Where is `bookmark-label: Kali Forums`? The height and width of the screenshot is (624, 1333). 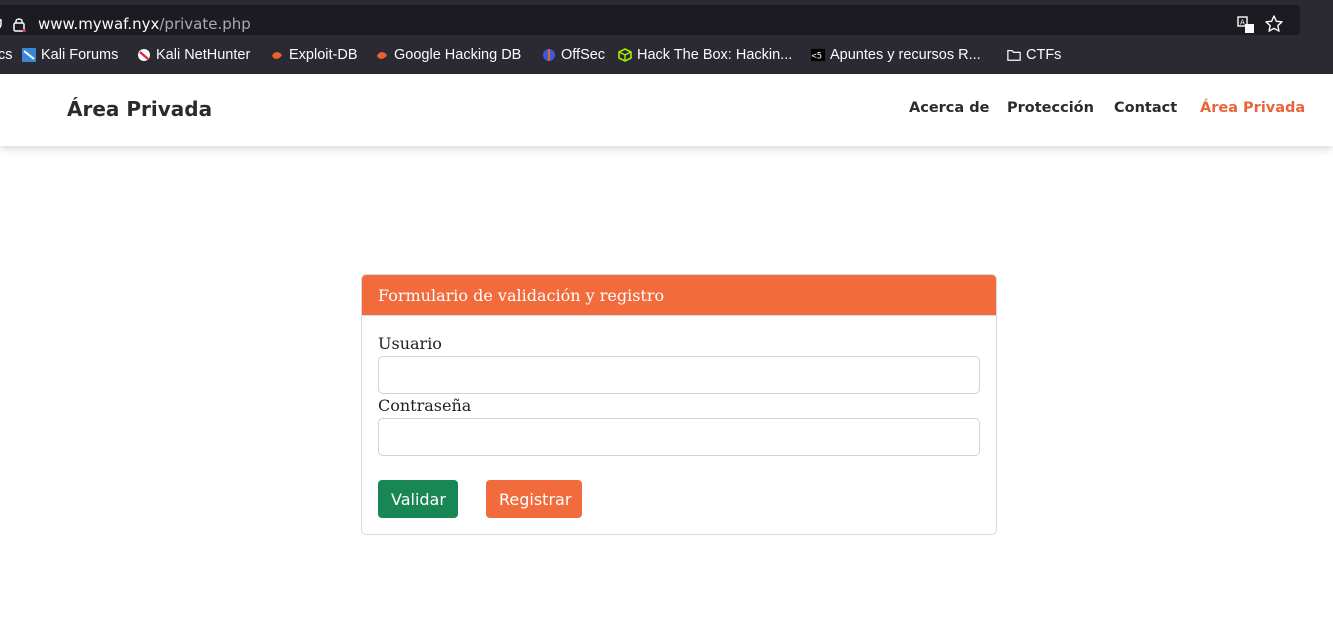 bookmark-label: Kali Forums is located at coordinates (80, 55).